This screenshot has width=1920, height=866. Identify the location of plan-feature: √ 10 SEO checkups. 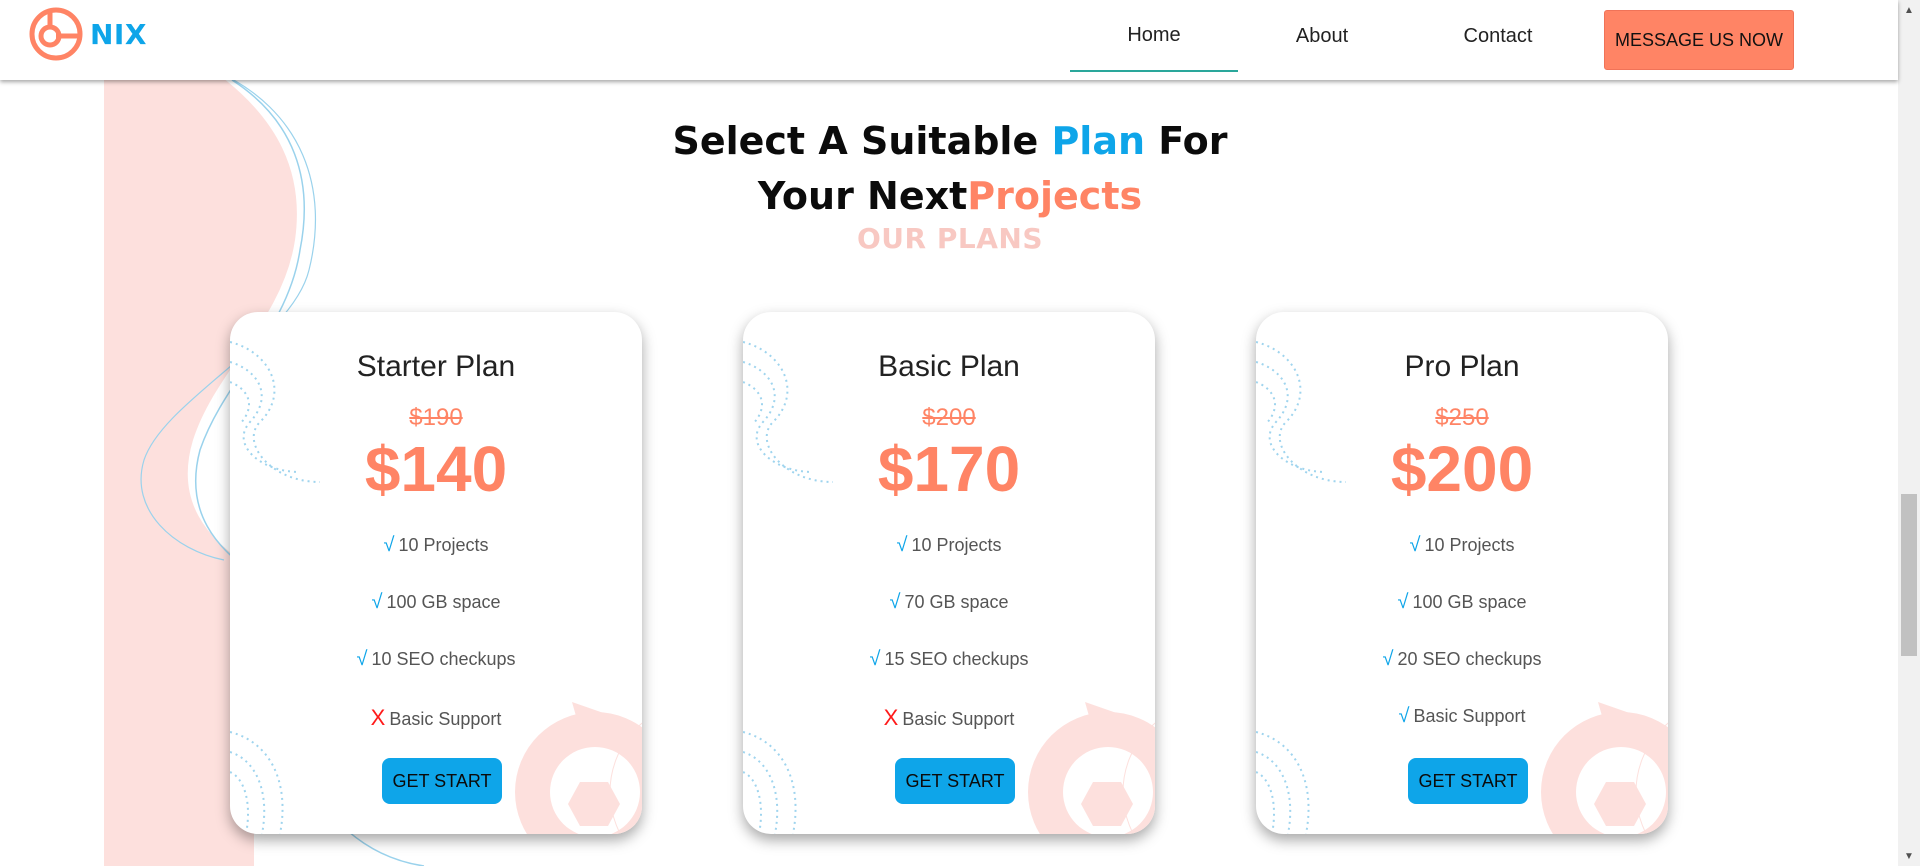
(436, 659).